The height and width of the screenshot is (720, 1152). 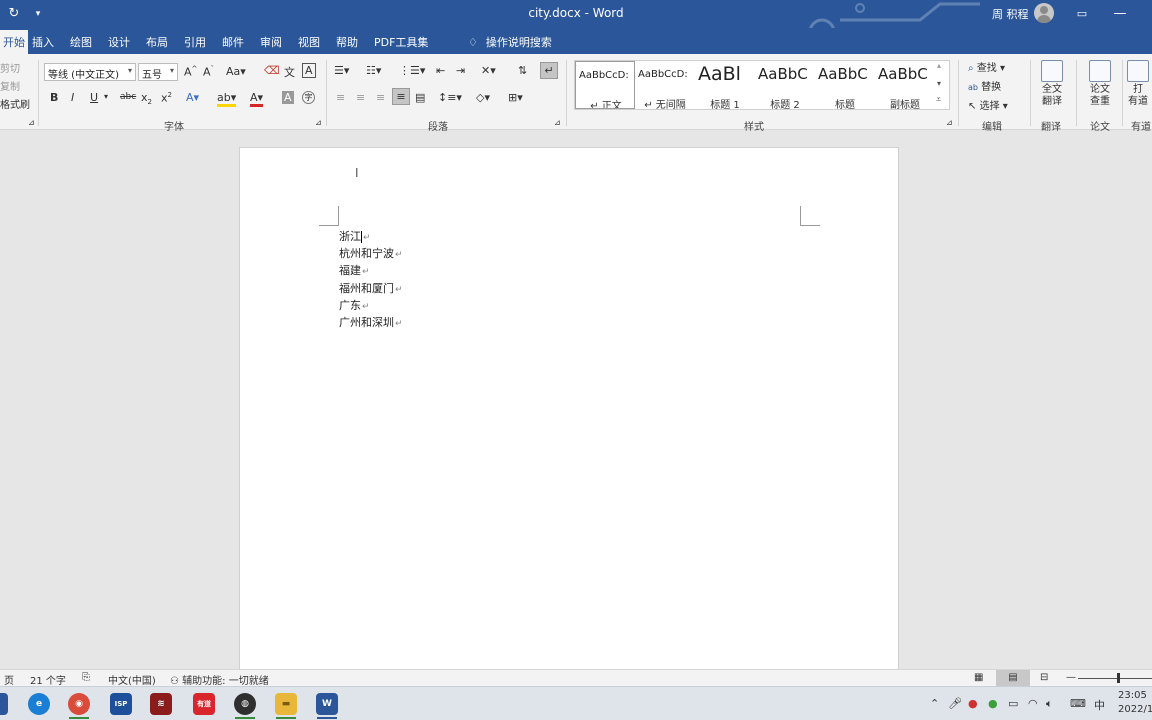 What do you see at coordinates (195, 42) in the screenshot?
I see `tab-references: 引用` at bounding box center [195, 42].